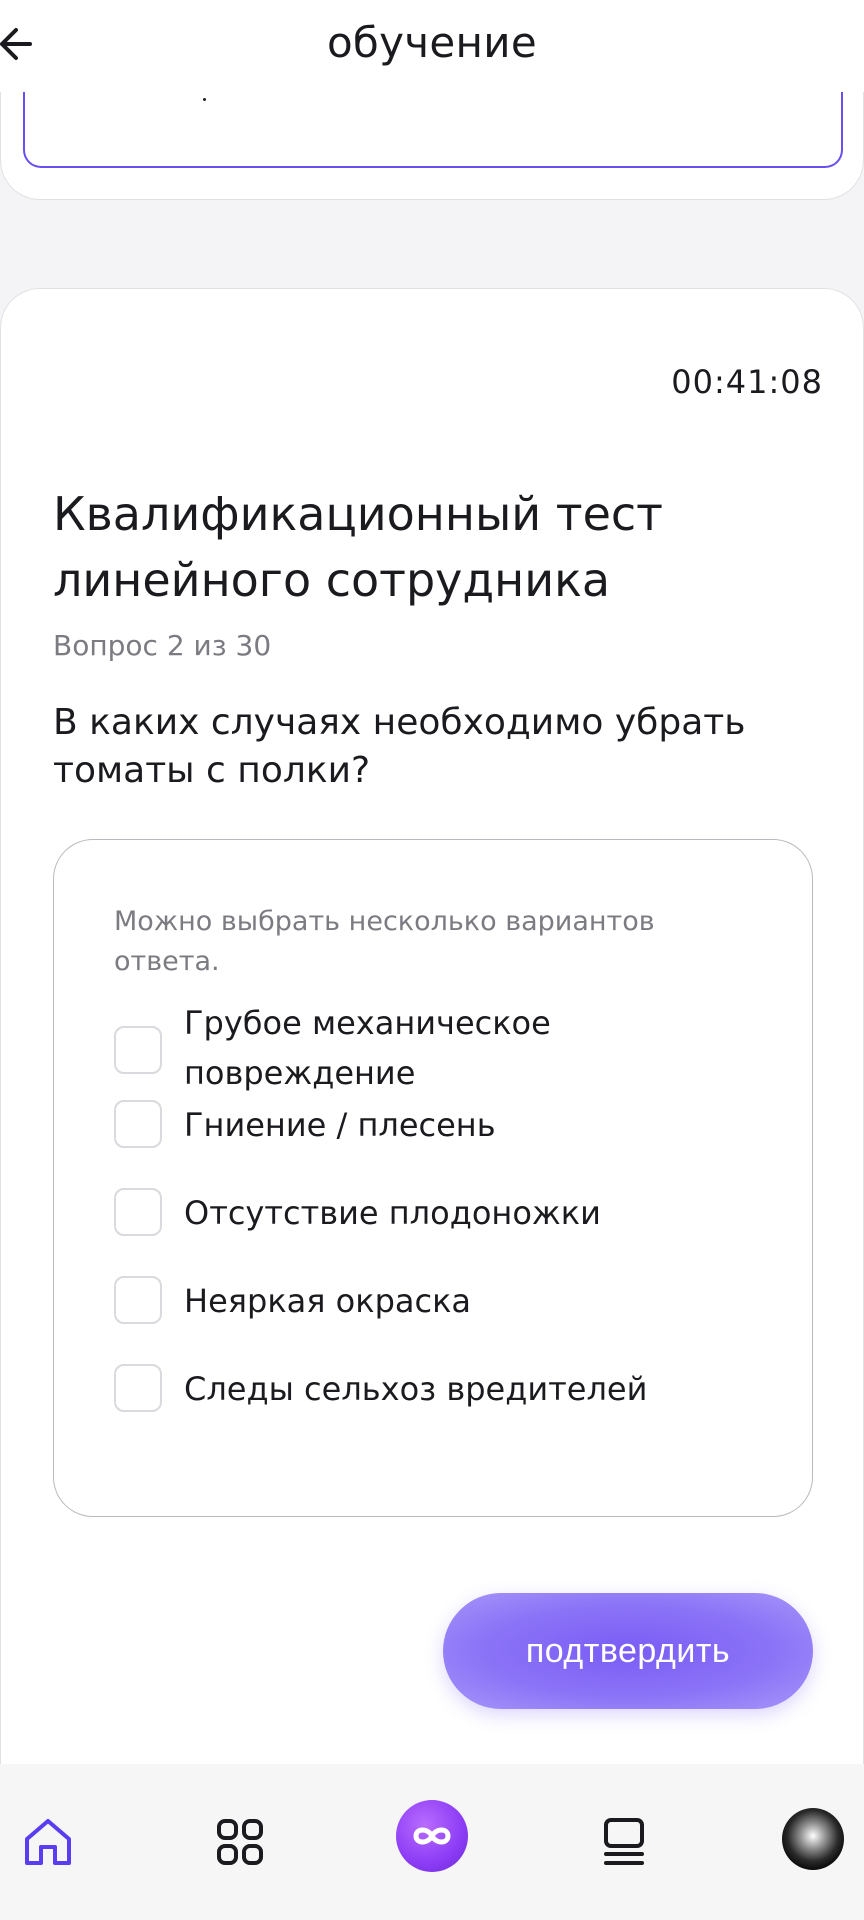 This screenshot has height=1920, width=864. What do you see at coordinates (162, 645) in the screenshot?
I see `question-counter: Вопрос 2 из 30` at bounding box center [162, 645].